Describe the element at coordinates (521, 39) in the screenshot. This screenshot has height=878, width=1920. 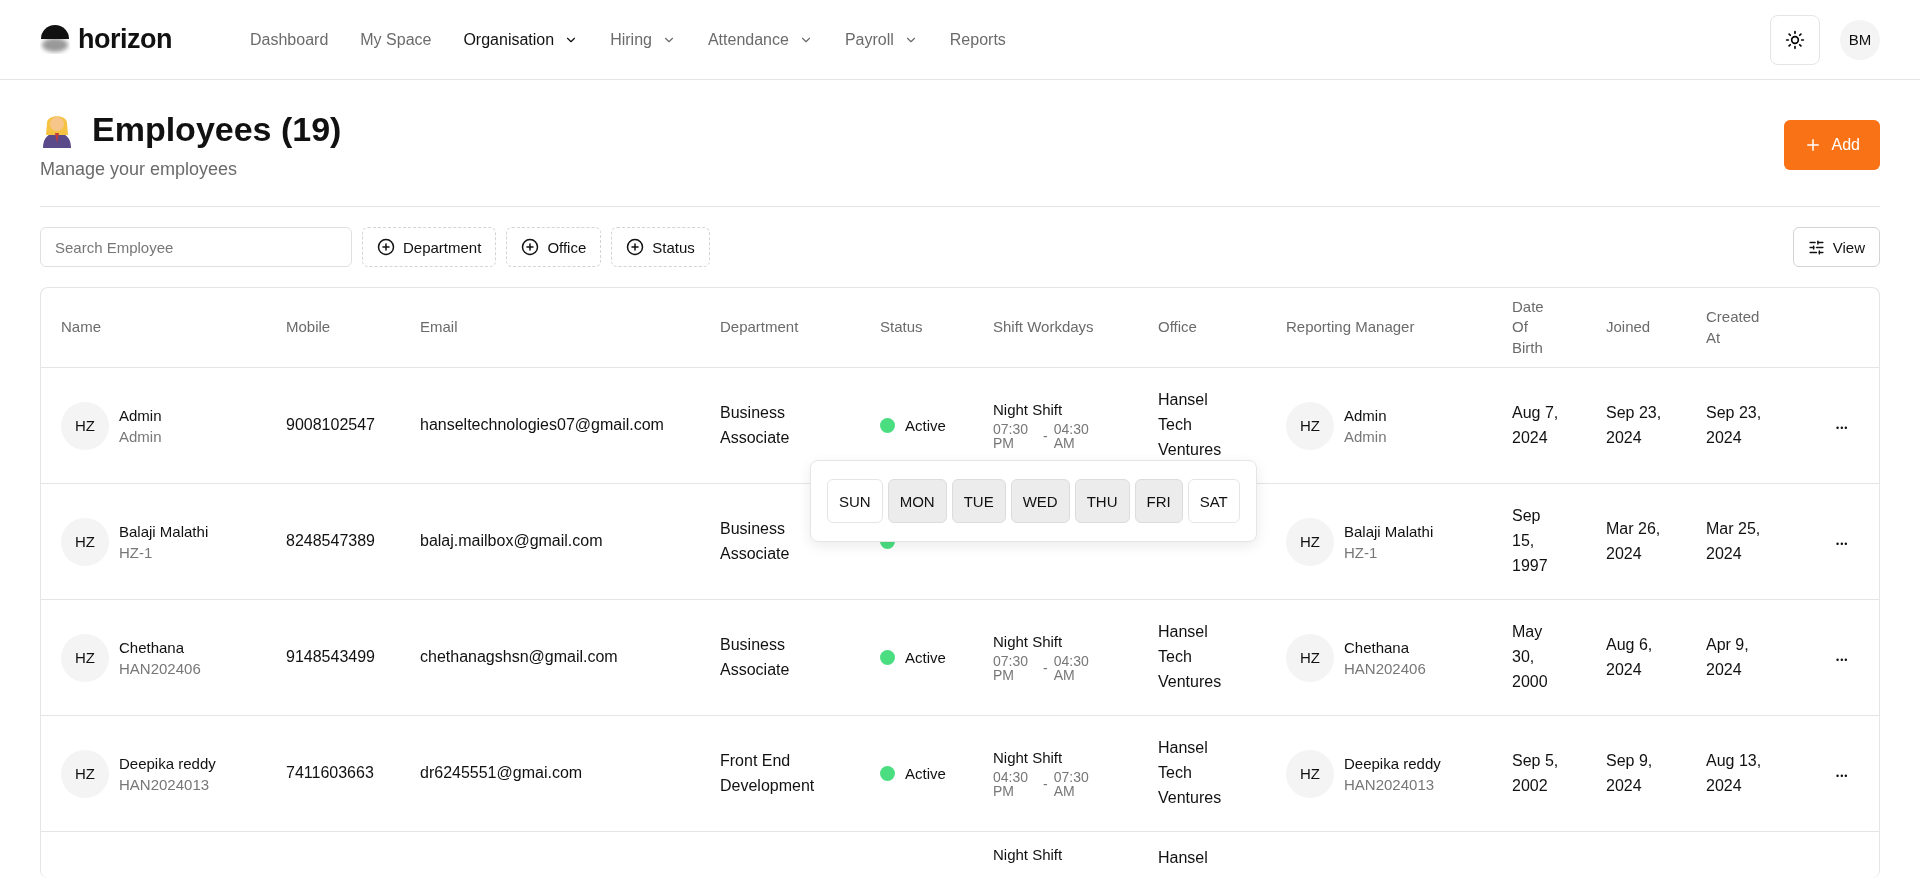
I see `nav-link: Organisation` at that location.